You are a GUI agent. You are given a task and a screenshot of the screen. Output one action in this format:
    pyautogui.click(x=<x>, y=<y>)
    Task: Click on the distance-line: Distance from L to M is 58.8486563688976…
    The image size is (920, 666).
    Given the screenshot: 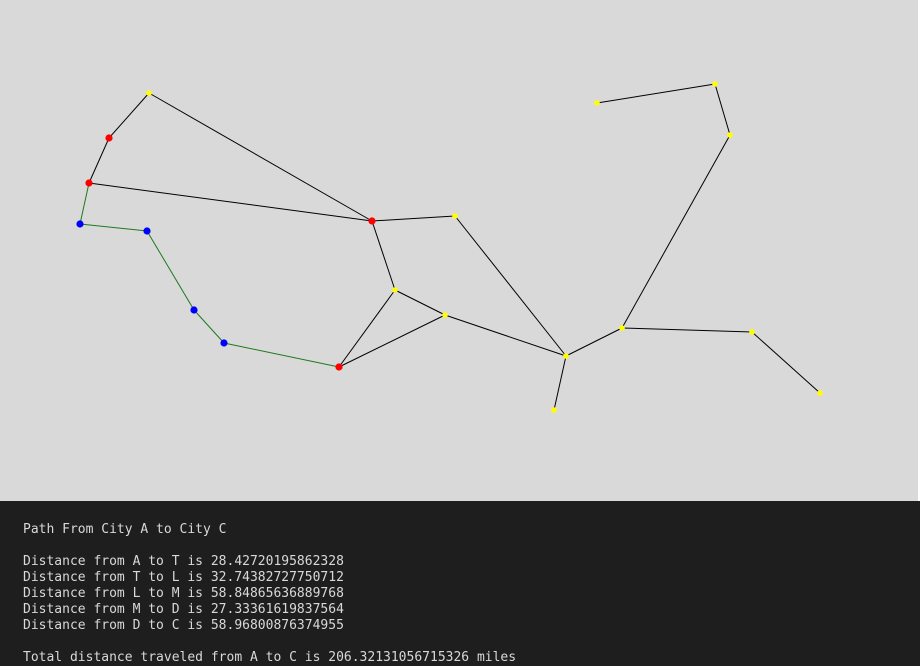 What is the action you would take?
    pyautogui.click(x=183, y=593)
    